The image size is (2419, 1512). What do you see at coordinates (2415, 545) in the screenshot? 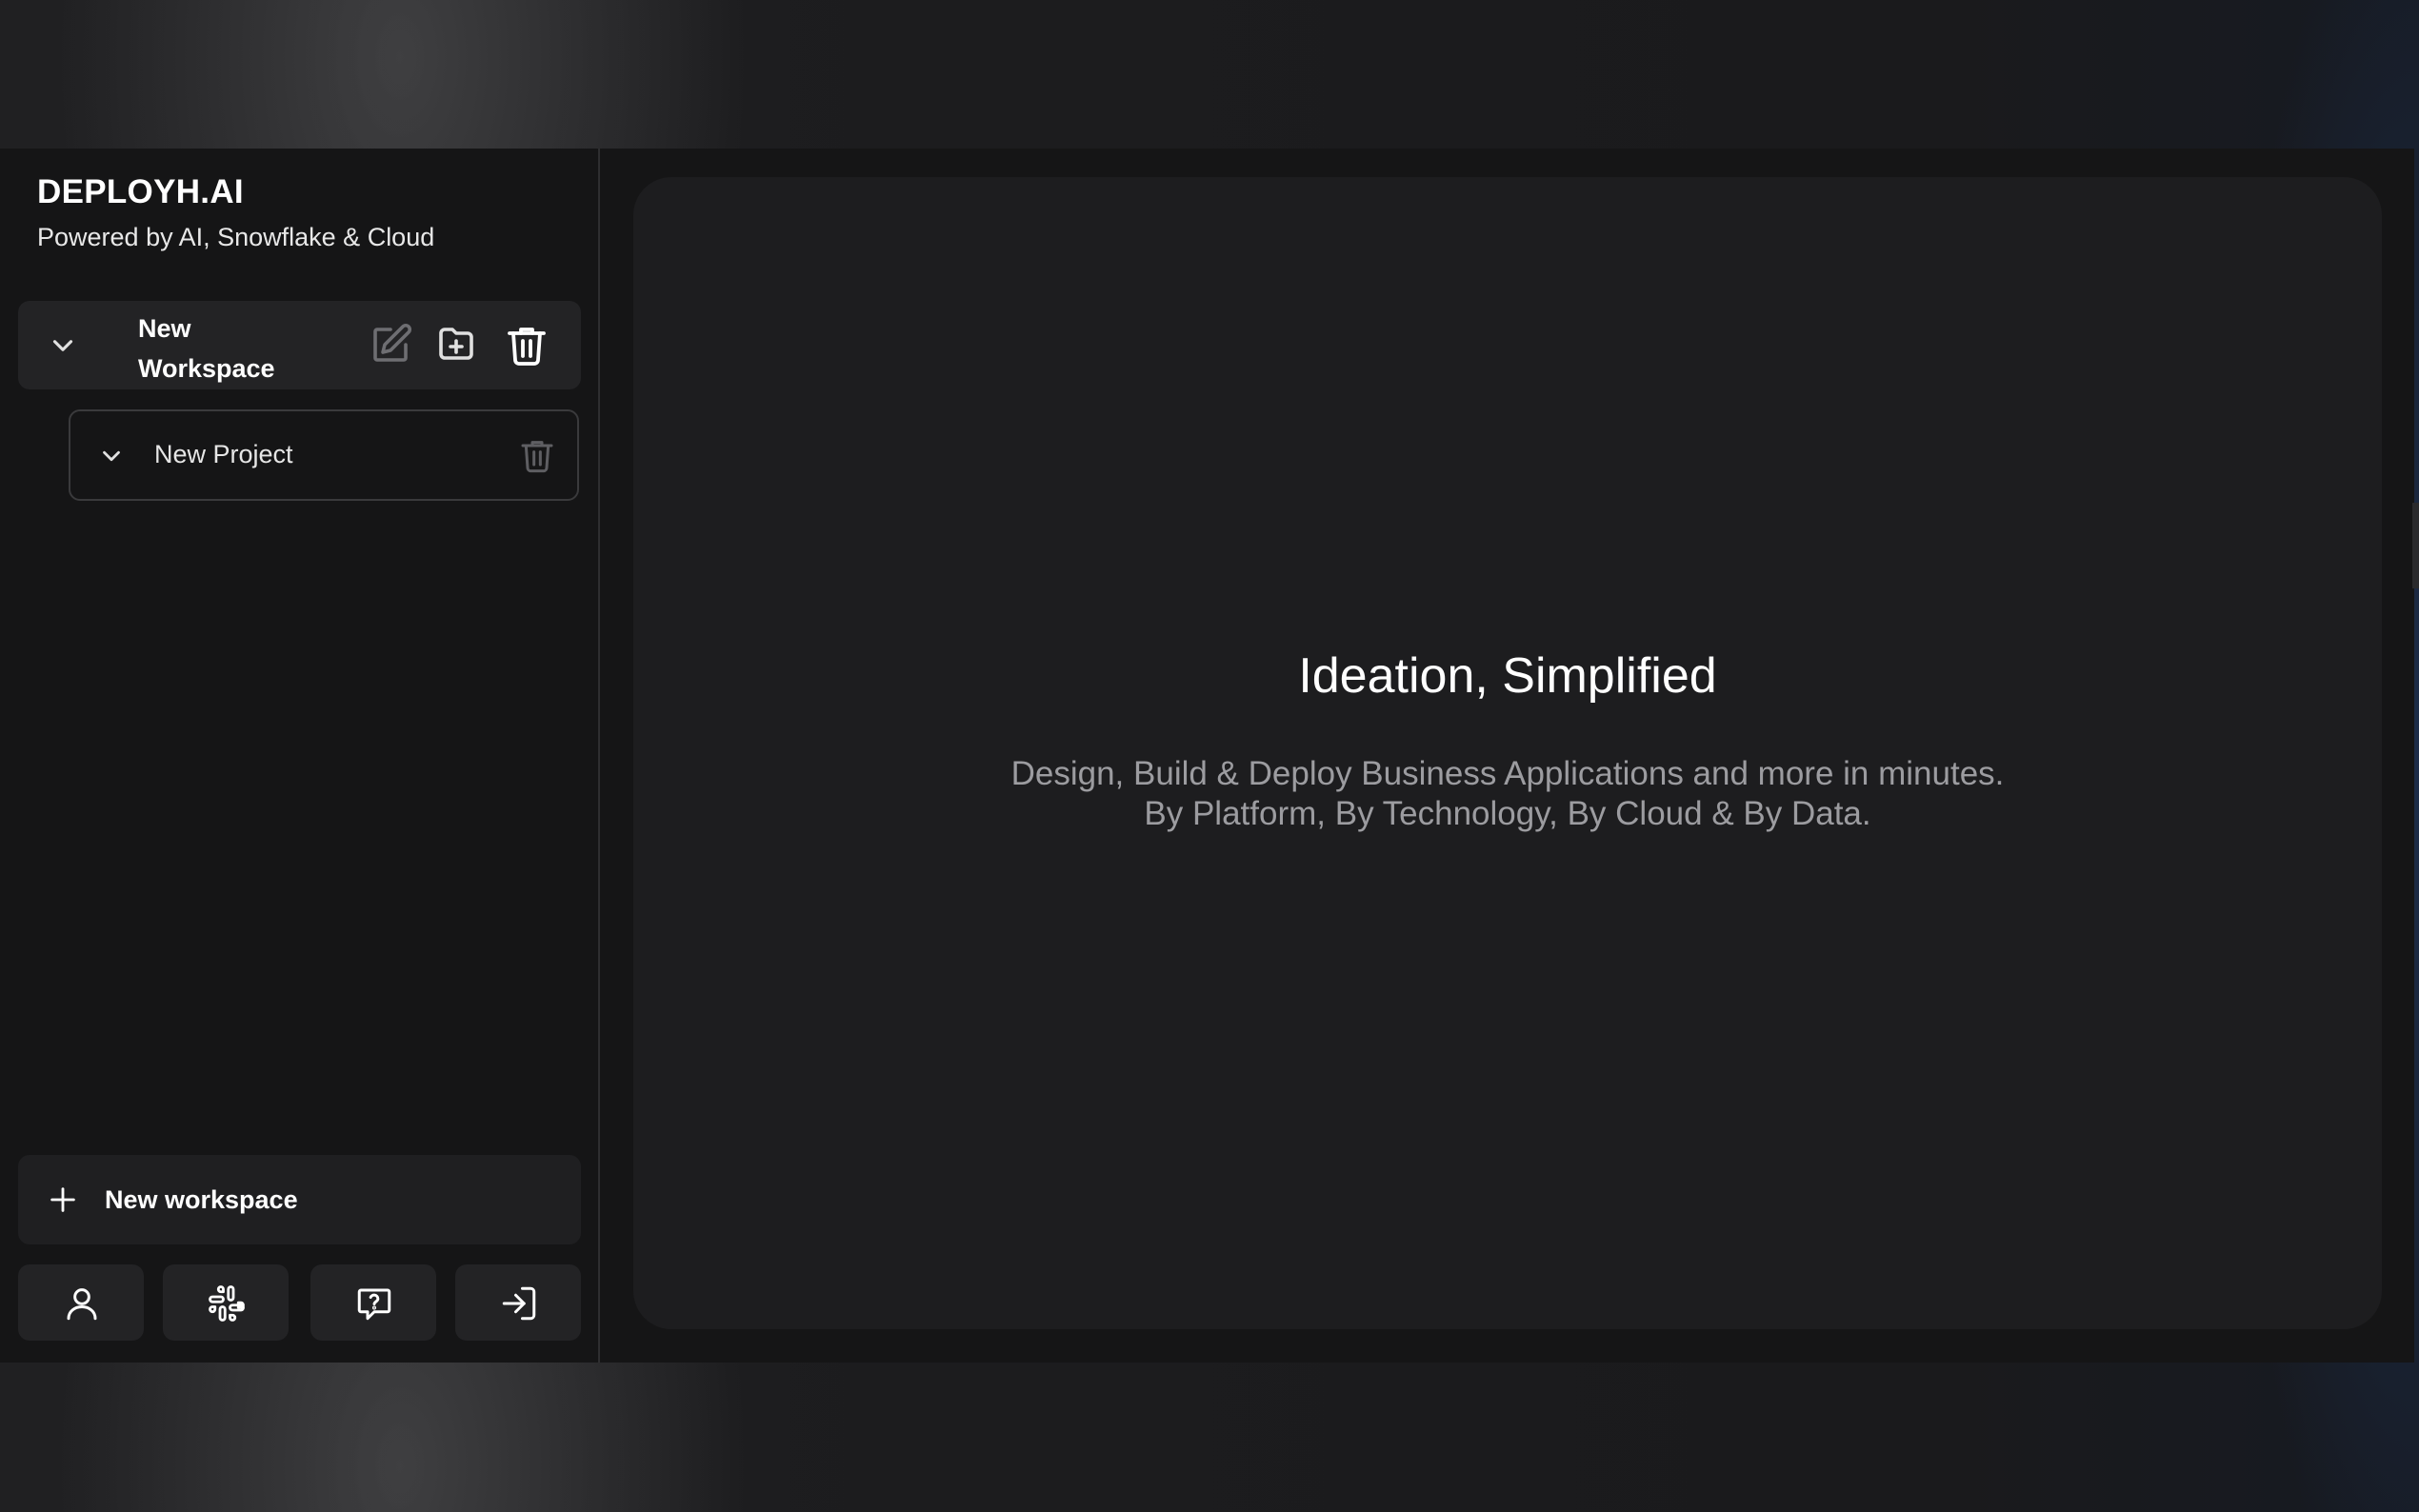
I see `scrollbar-handle` at bounding box center [2415, 545].